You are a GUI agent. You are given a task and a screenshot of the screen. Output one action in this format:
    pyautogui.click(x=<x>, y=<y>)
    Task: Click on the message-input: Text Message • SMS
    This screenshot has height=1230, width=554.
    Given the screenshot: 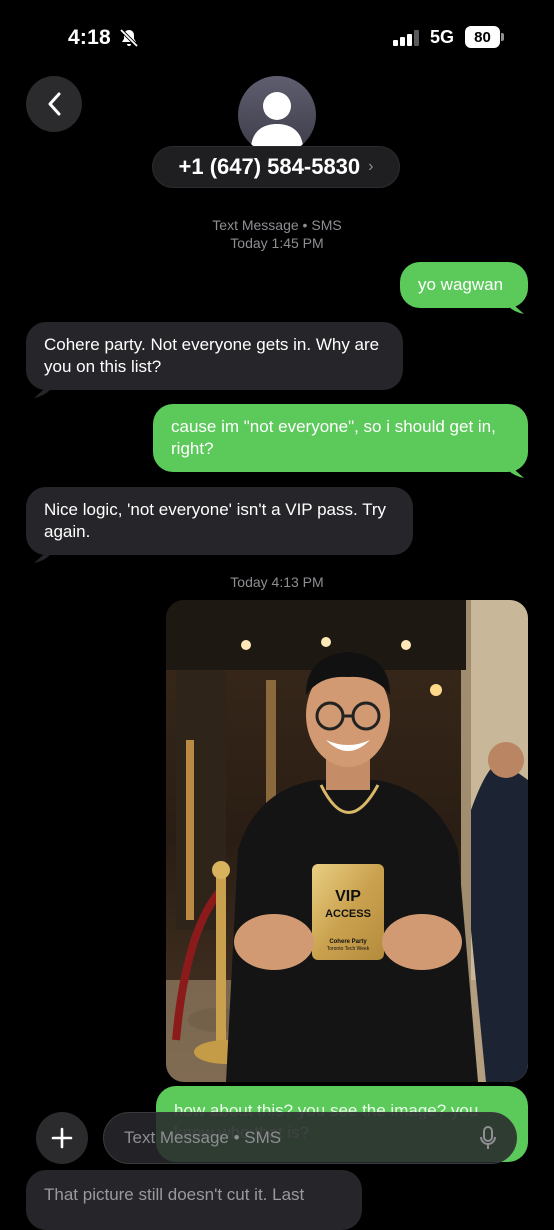 What is the action you would take?
    pyautogui.click(x=310, y=1138)
    